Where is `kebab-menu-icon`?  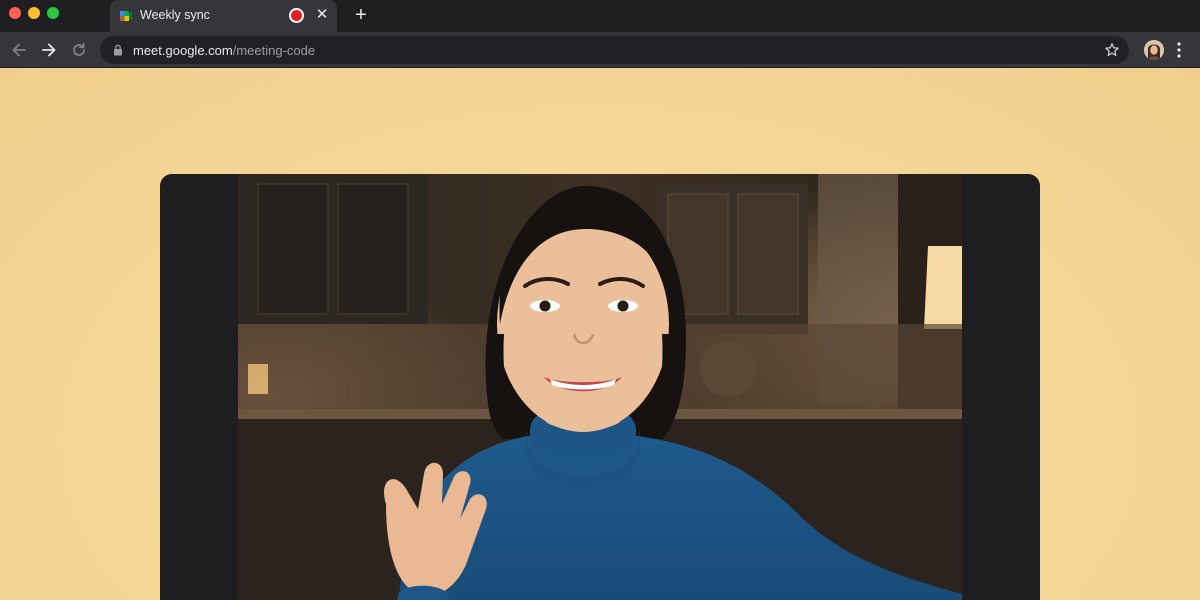 kebab-menu-icon is located at coordinates (1179, 50).